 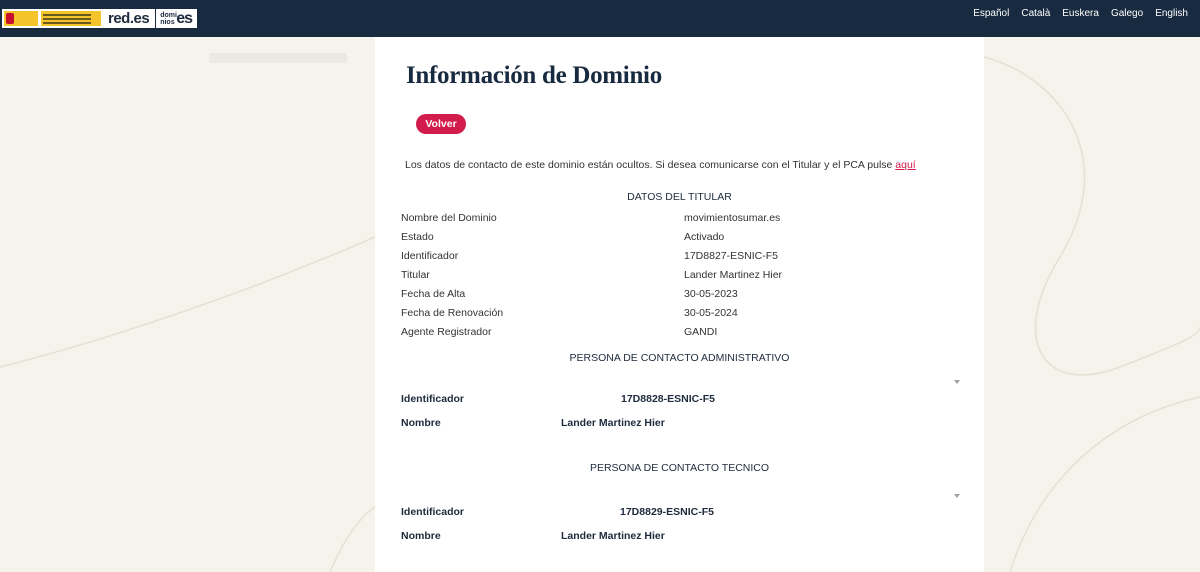 I want to click on back-button: Volver, so click(x=441, y=124).